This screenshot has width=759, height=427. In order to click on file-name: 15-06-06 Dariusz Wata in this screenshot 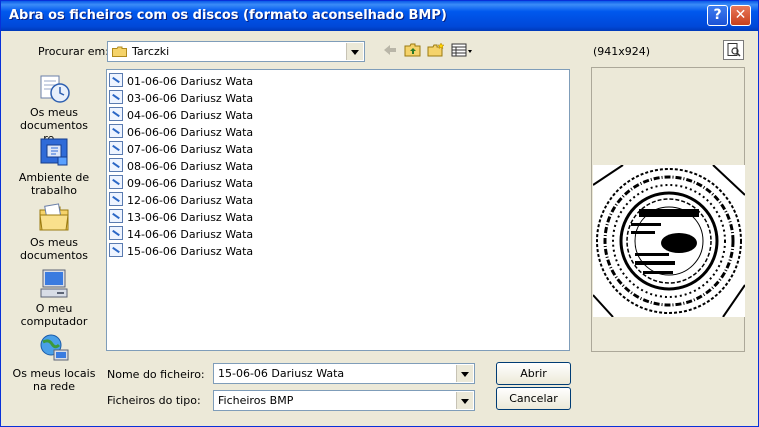, I will do `click(190, 251)`.